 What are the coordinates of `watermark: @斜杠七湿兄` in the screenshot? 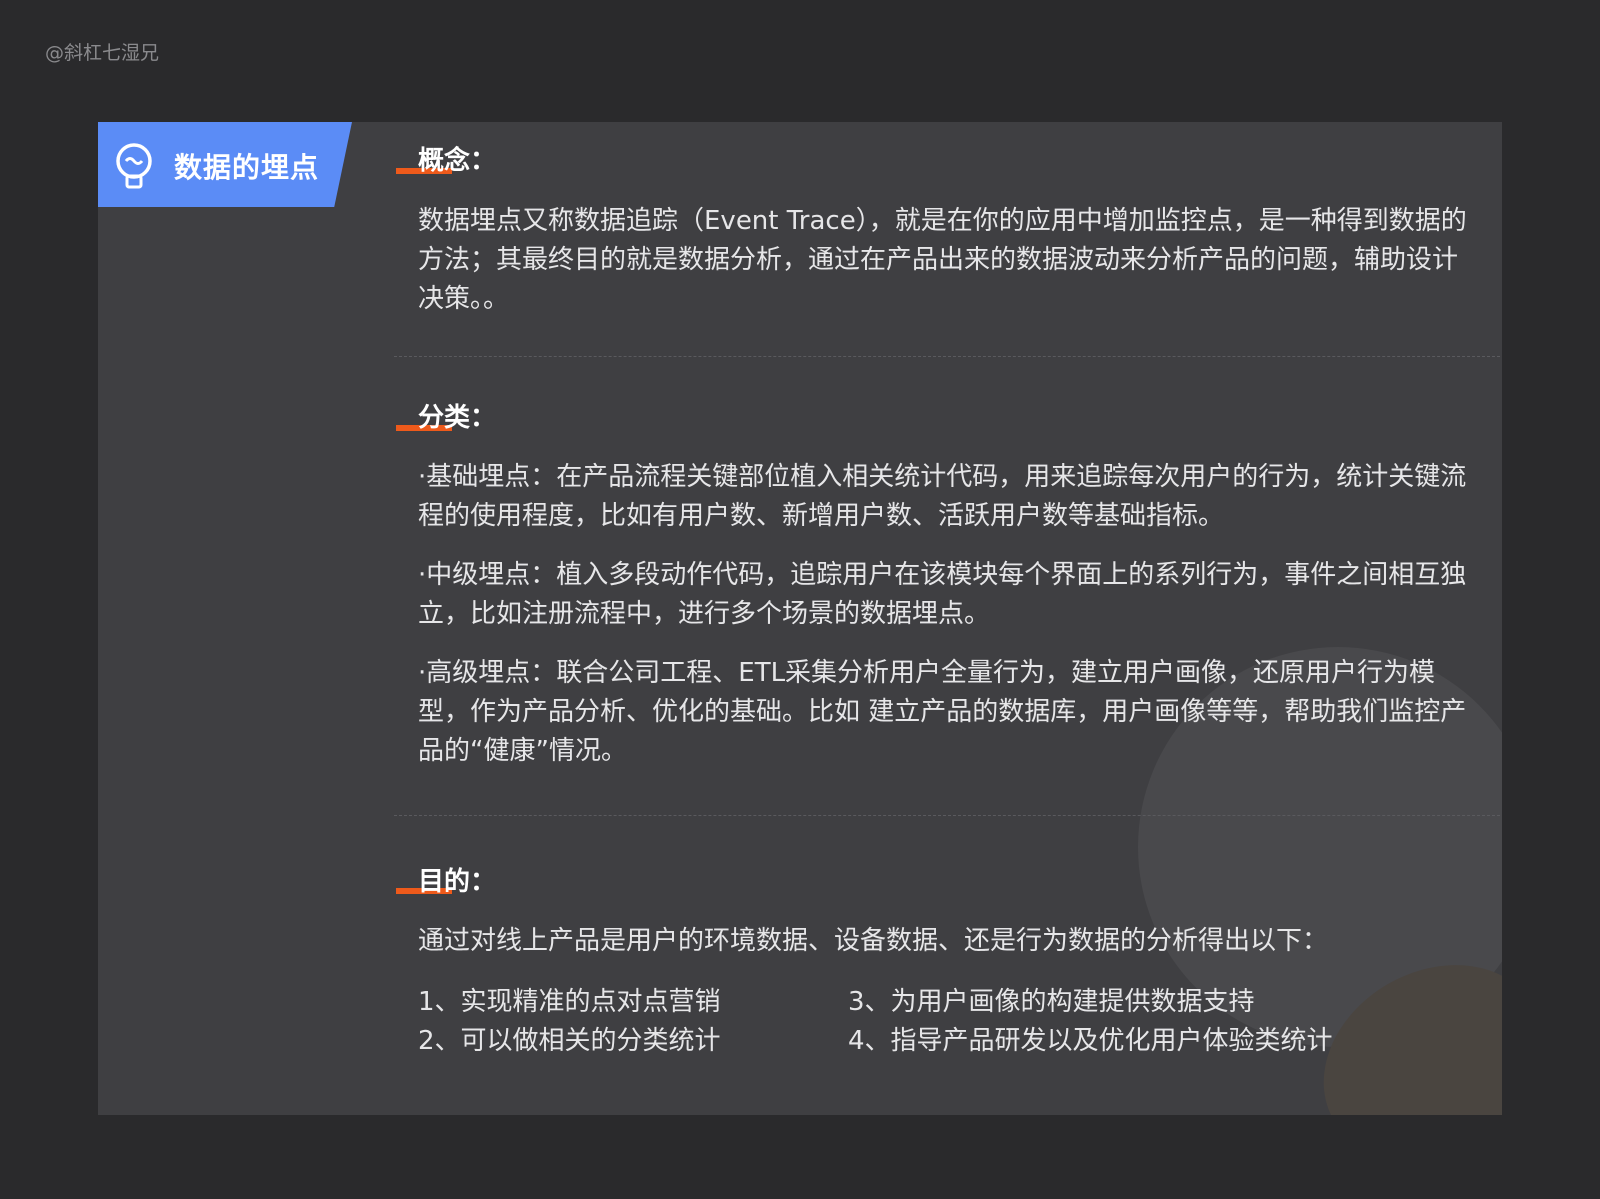 It's located at (102, 53).